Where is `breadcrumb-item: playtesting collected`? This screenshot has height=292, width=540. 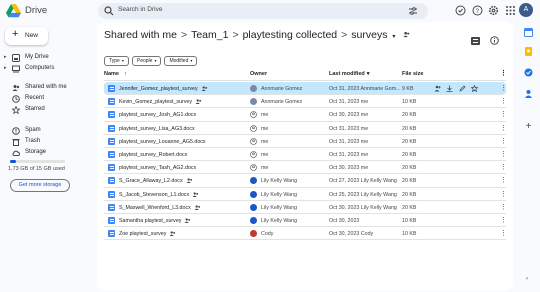 breadcrumb-item: playtesting collected is located at coordinates (290, 35).